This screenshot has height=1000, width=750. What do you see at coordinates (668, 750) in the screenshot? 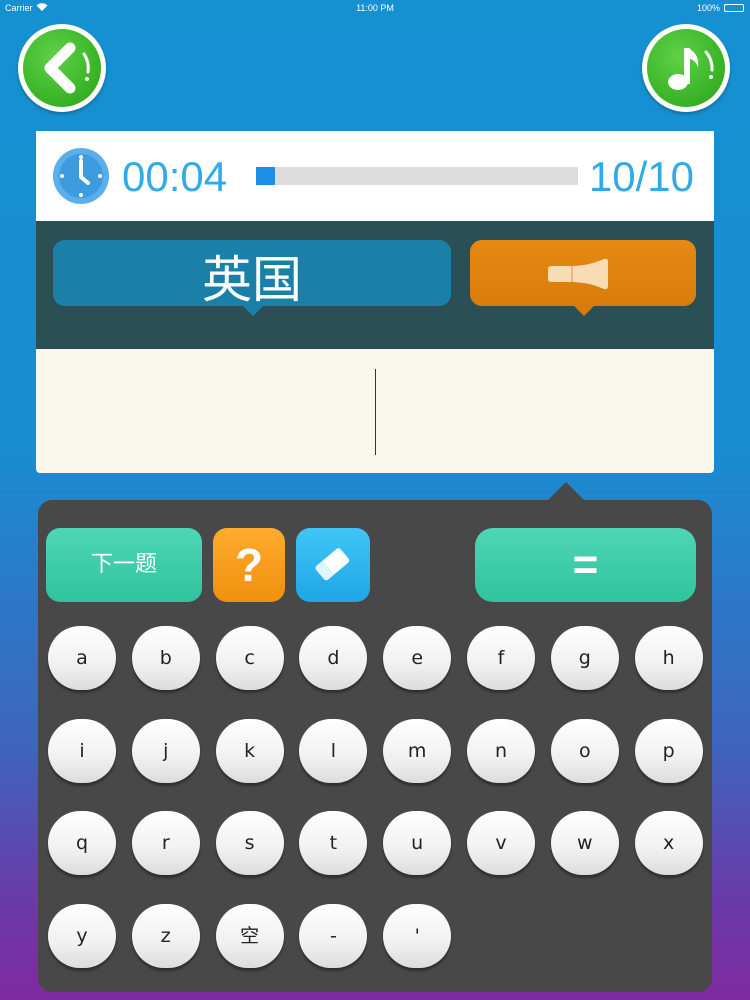
I see `key-15: p` at bounding box center [668, 750].